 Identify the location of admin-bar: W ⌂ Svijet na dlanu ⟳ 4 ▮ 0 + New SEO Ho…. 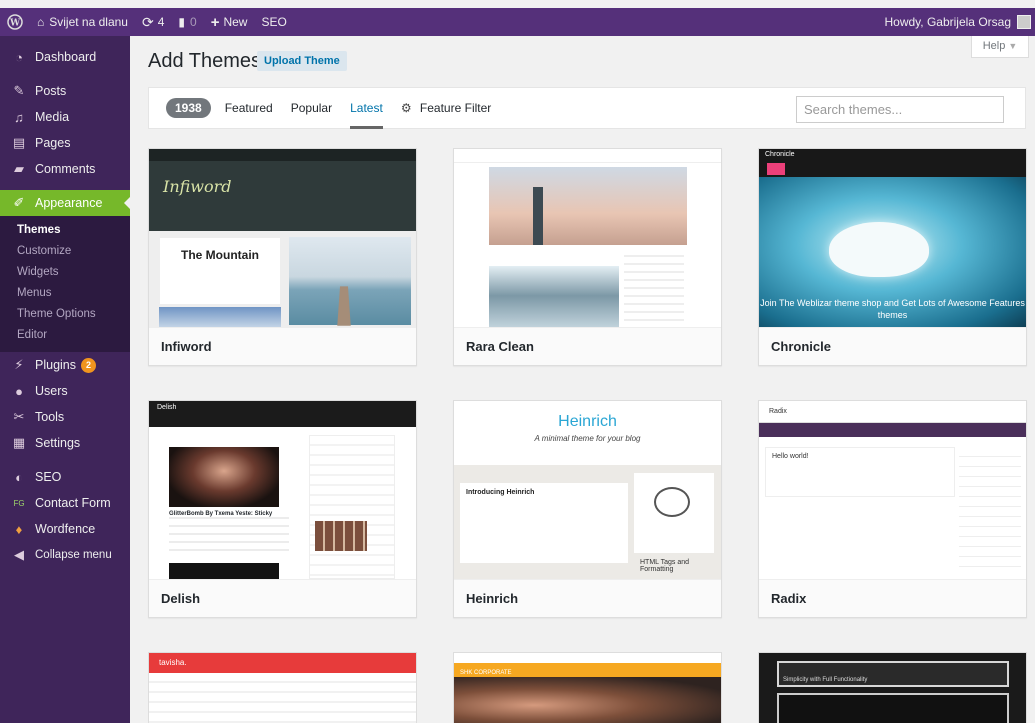
(517, 22).